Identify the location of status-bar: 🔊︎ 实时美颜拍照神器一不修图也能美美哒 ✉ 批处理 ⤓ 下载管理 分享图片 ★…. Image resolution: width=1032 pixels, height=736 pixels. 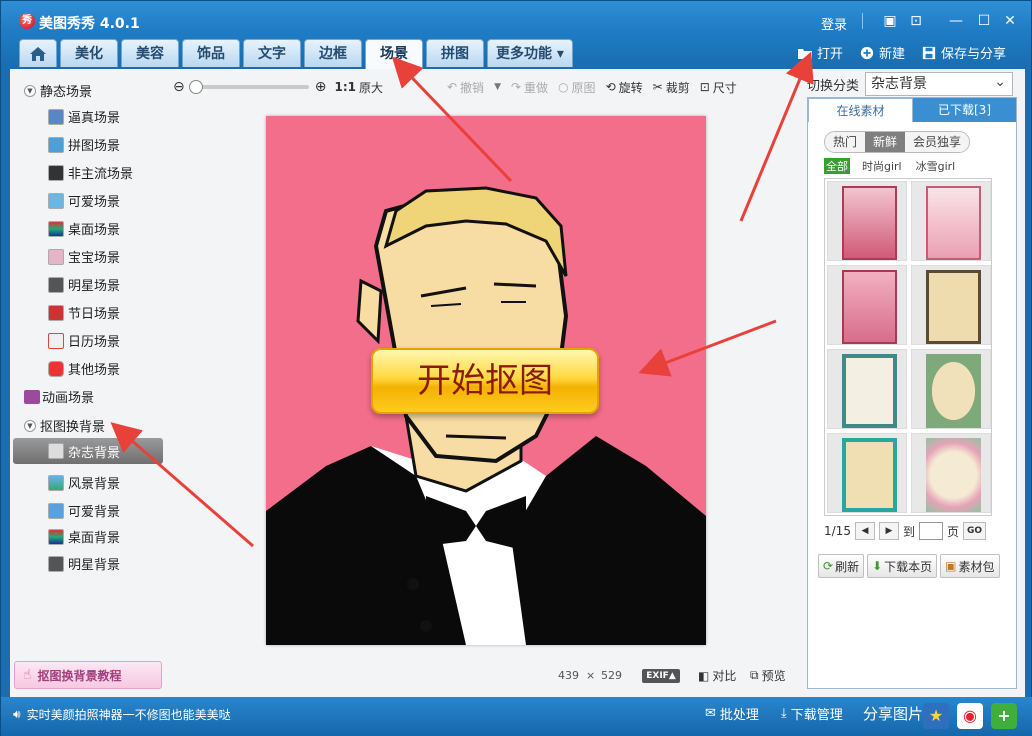
(516, 716).